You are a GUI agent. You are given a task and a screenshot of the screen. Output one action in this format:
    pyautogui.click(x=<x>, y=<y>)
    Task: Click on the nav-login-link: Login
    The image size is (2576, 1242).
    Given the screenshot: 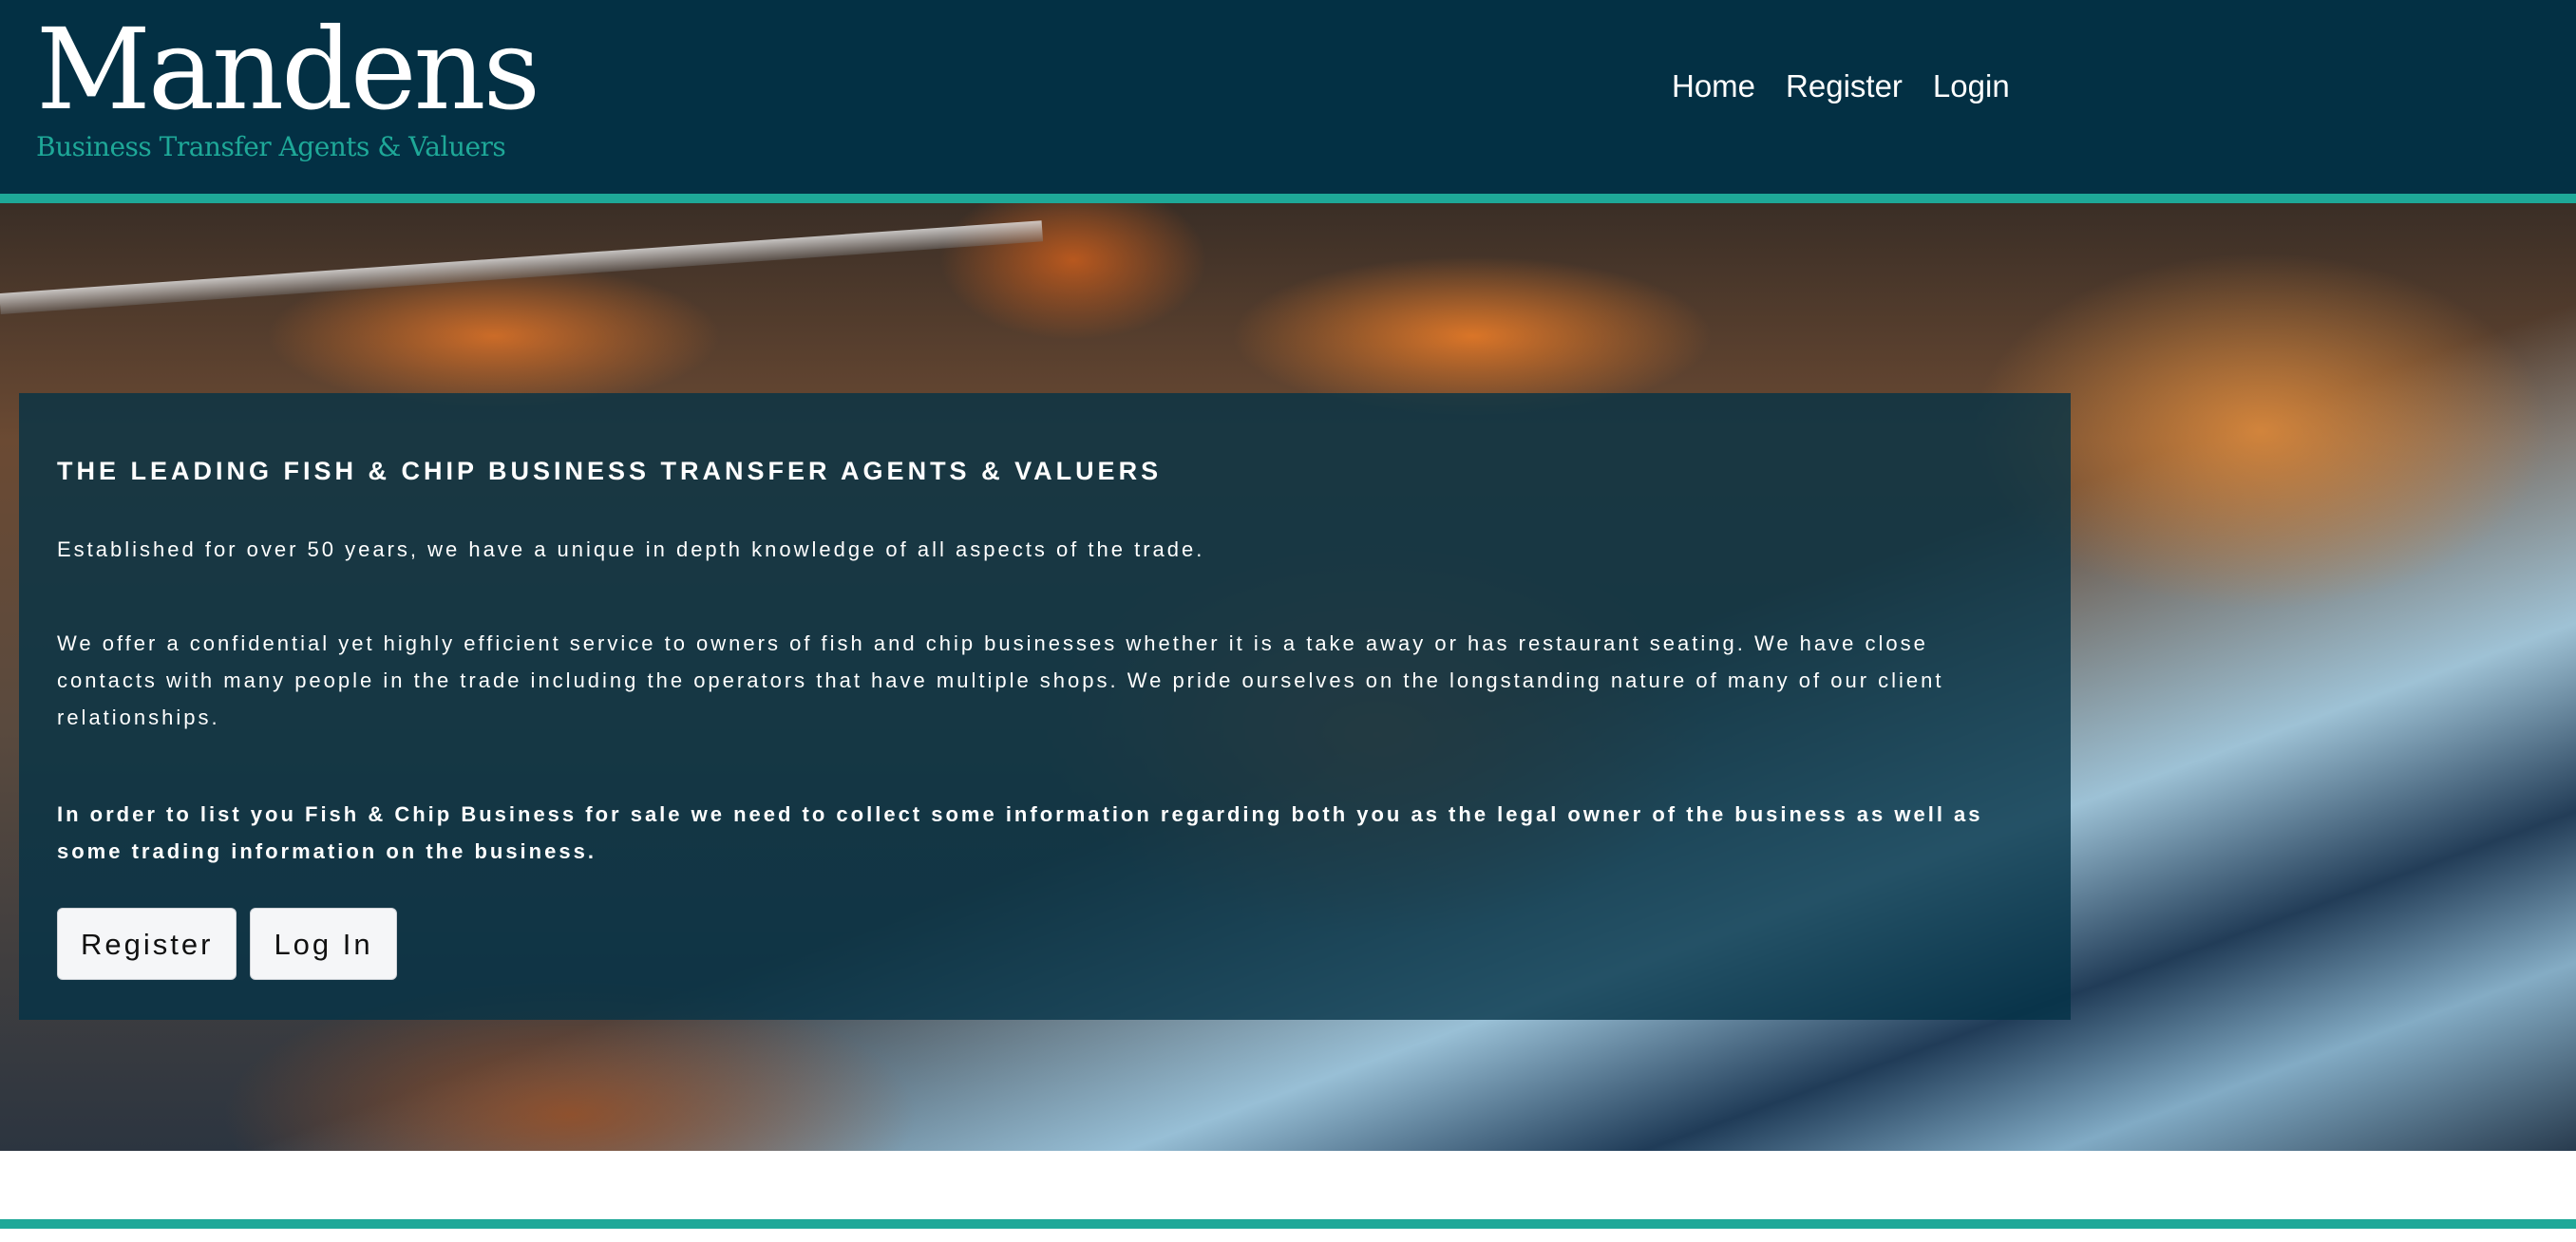 What is the action you would take?
    pyautogui.click(x=1971, y=86)
    